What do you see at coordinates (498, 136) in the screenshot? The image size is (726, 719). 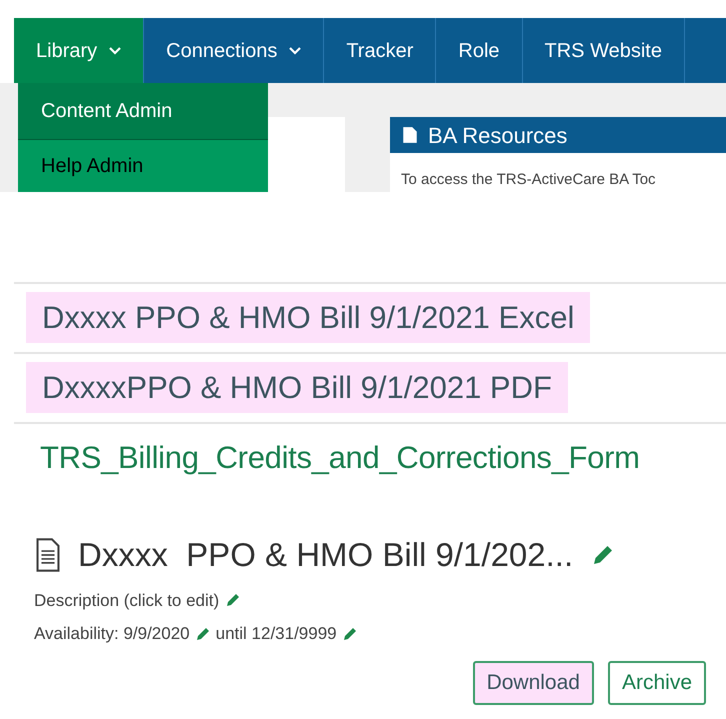 I see `panel-title: BA Resources` at bounding box center [498, 136].